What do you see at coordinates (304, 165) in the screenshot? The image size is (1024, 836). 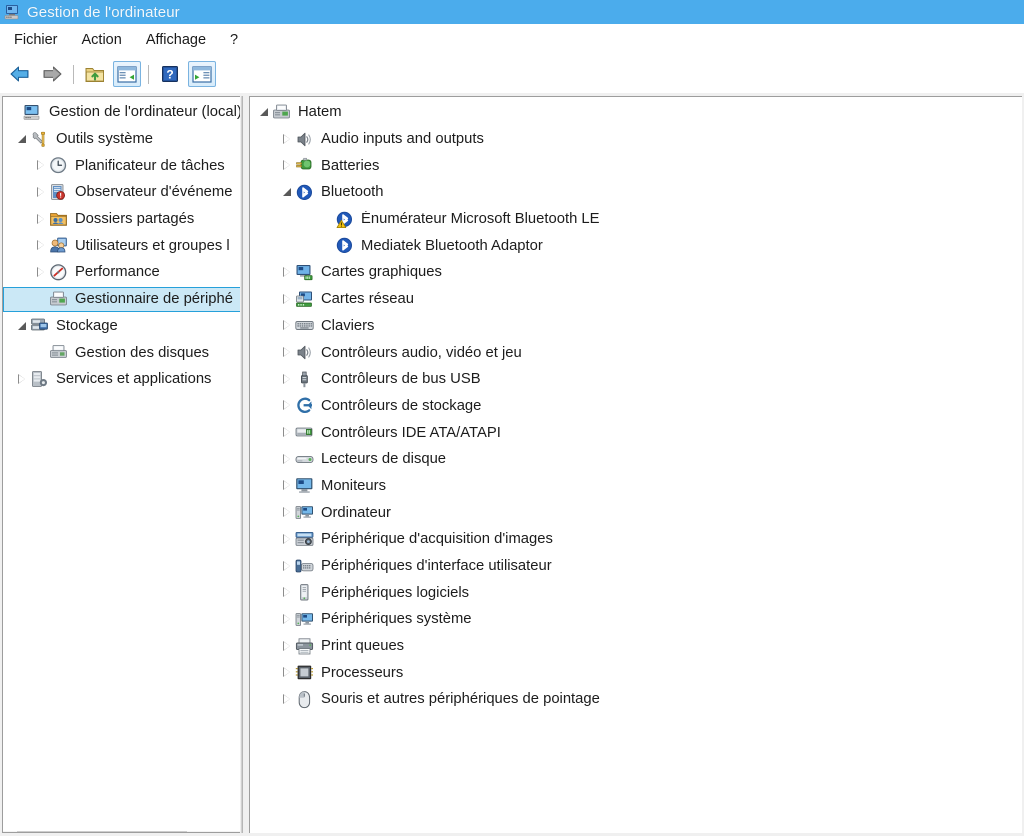 I see `battery-icon` at bounding box center [304, 165].